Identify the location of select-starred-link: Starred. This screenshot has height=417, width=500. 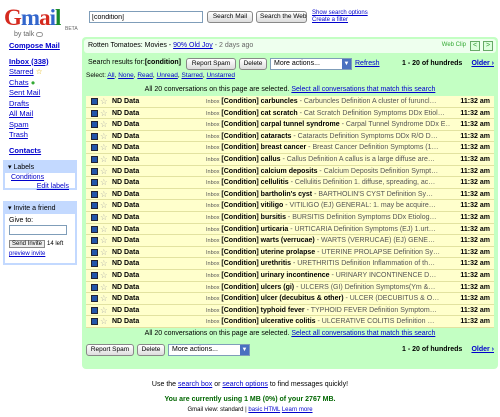
(191, 75).